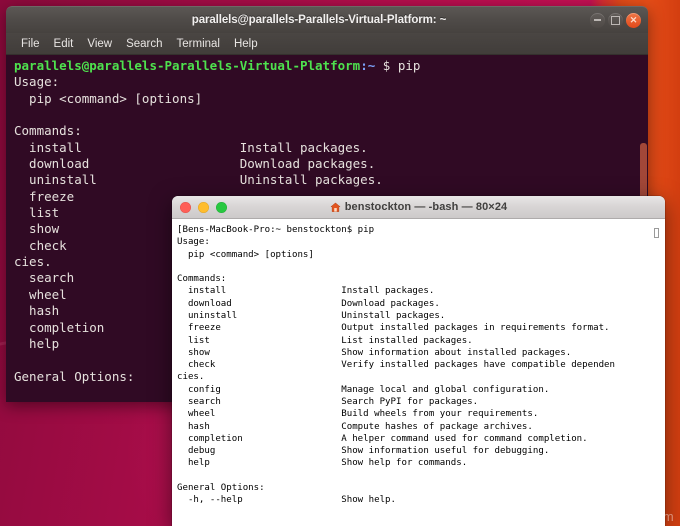  Describe the element at coordinates (335, 207) in the screenshot. I see `home-icon` at that location.